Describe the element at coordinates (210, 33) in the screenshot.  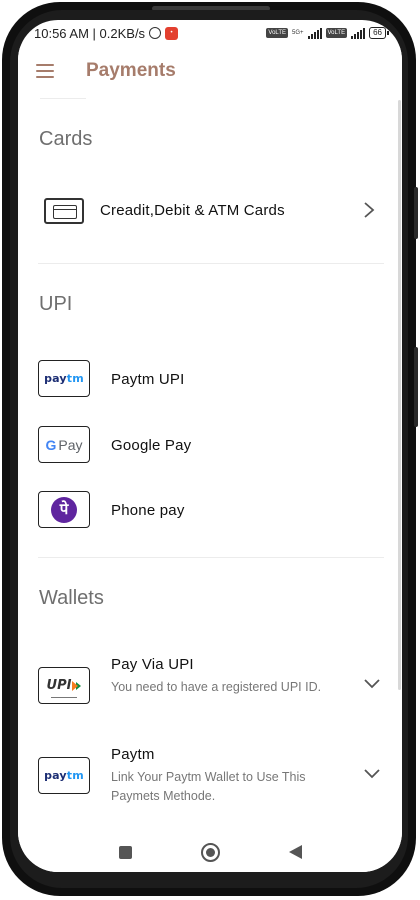
I see `status-bar: 10:56 AM | 0.2KB/s • VoLTE 5G+ VoLTE 66` at that location.